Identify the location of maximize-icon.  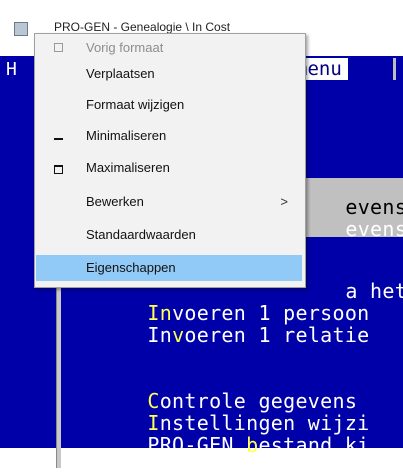
(58, 169).